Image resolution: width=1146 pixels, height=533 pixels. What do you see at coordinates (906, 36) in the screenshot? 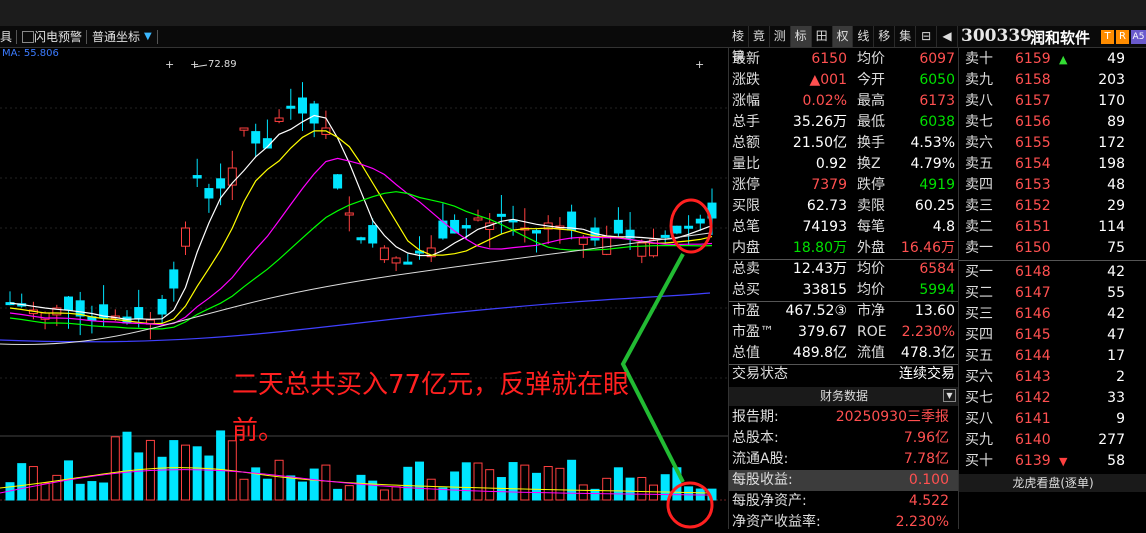
I see `tab-set: 集` at bounding box center [906, 36].